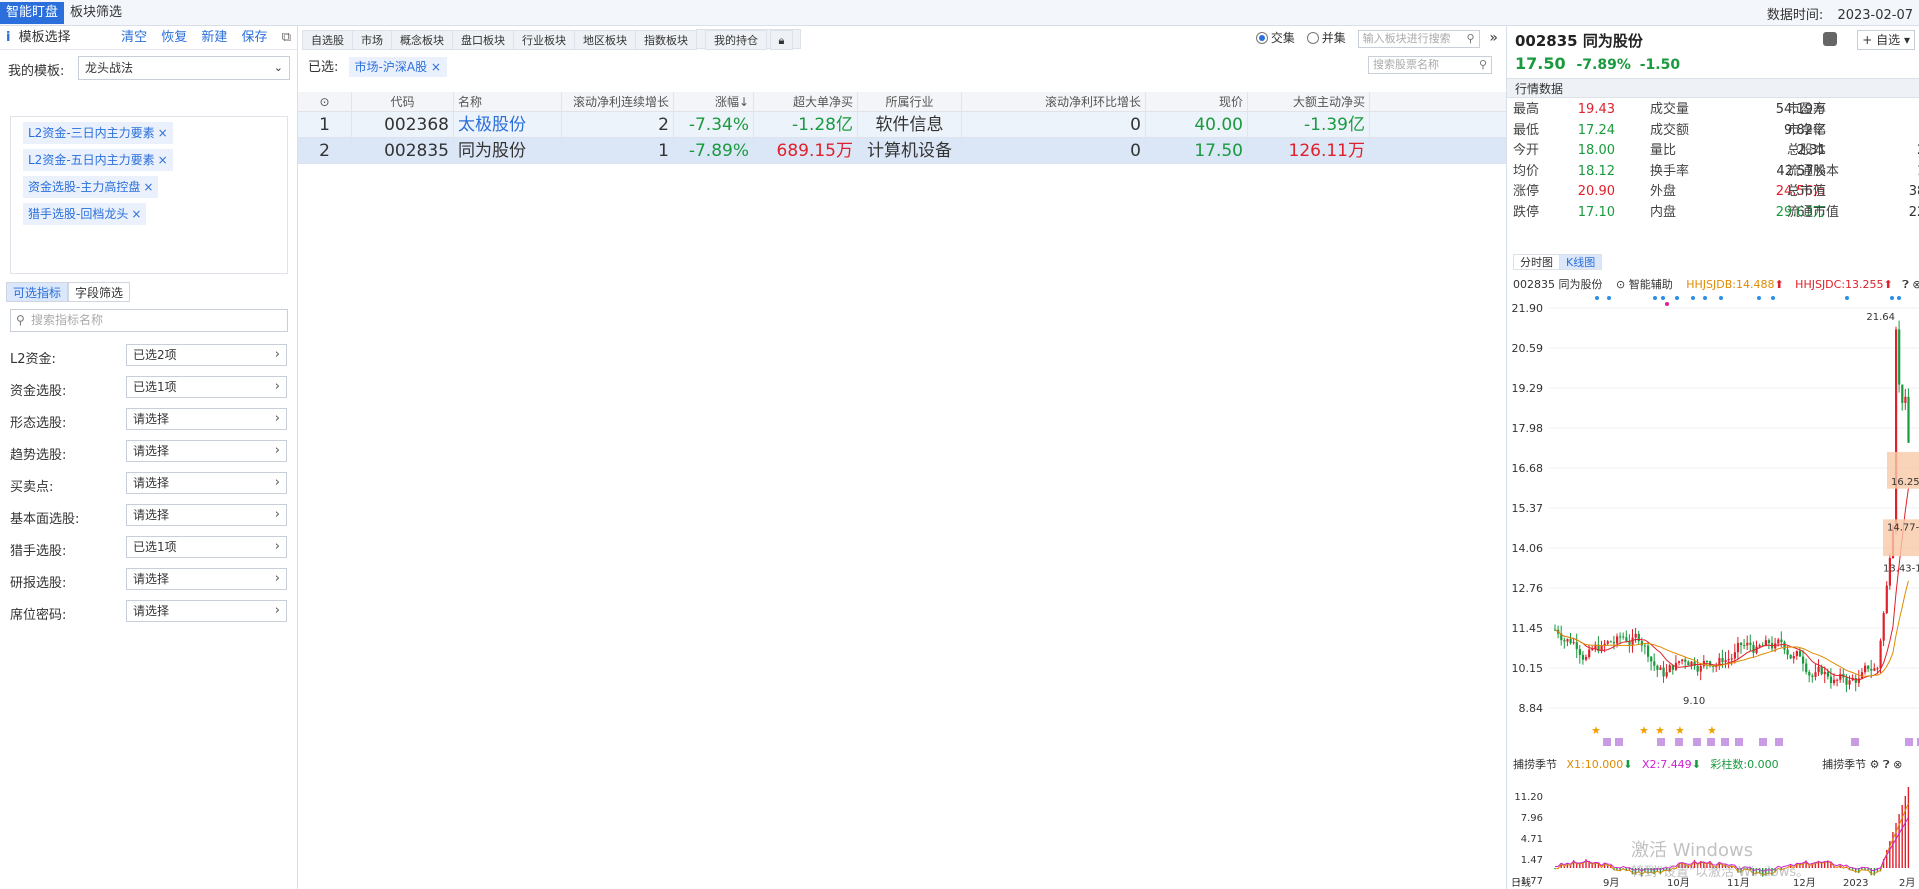 This screenshot has width=1919, height=889. I want to click on price-label: 14.77-1, so click(1903, 527).